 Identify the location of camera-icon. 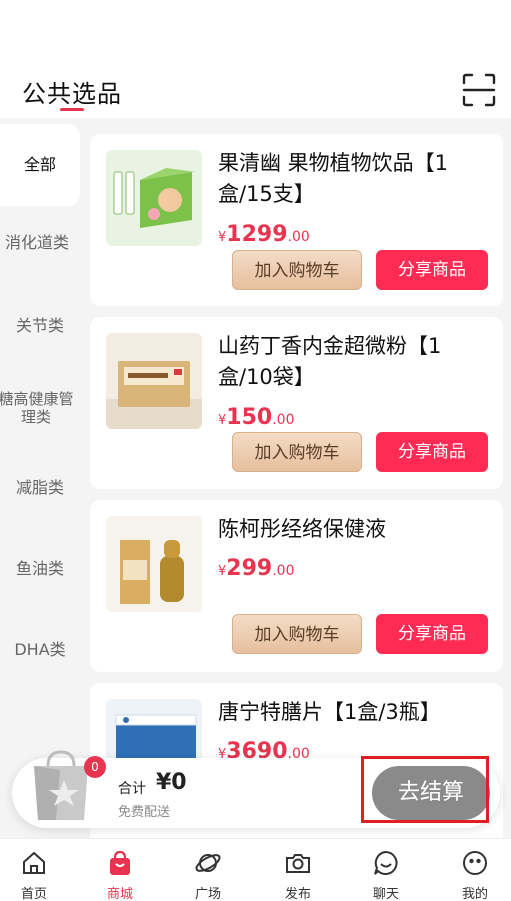
(298, 863).